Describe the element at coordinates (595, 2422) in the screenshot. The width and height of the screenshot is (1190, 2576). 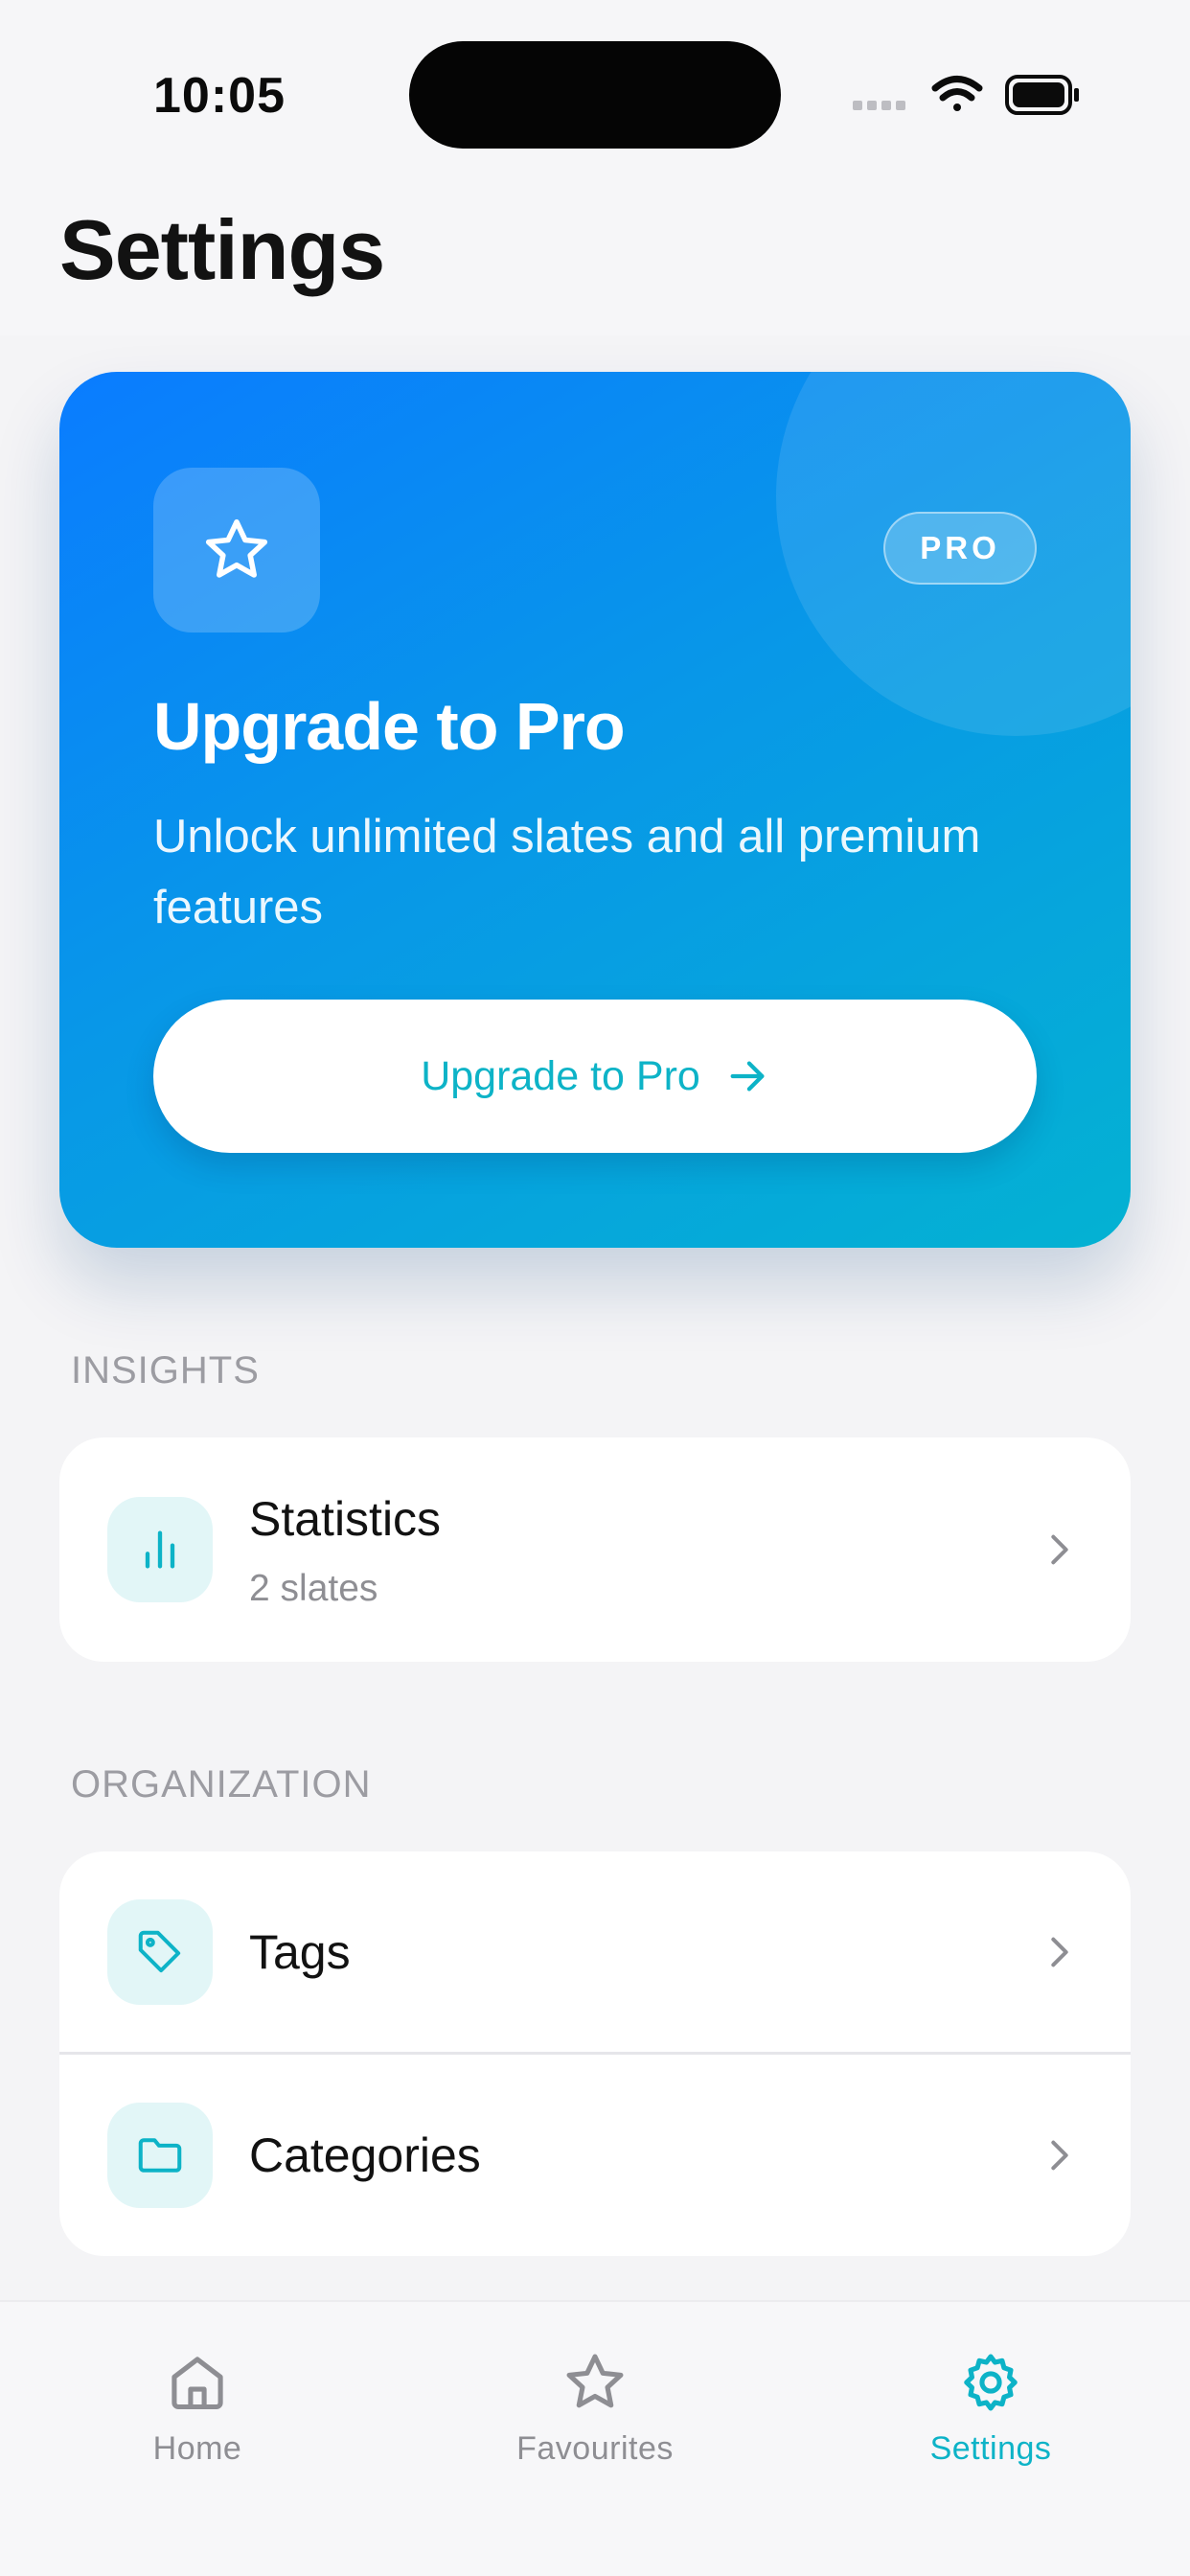
I see `tab-favourites: Favourites` at that location.